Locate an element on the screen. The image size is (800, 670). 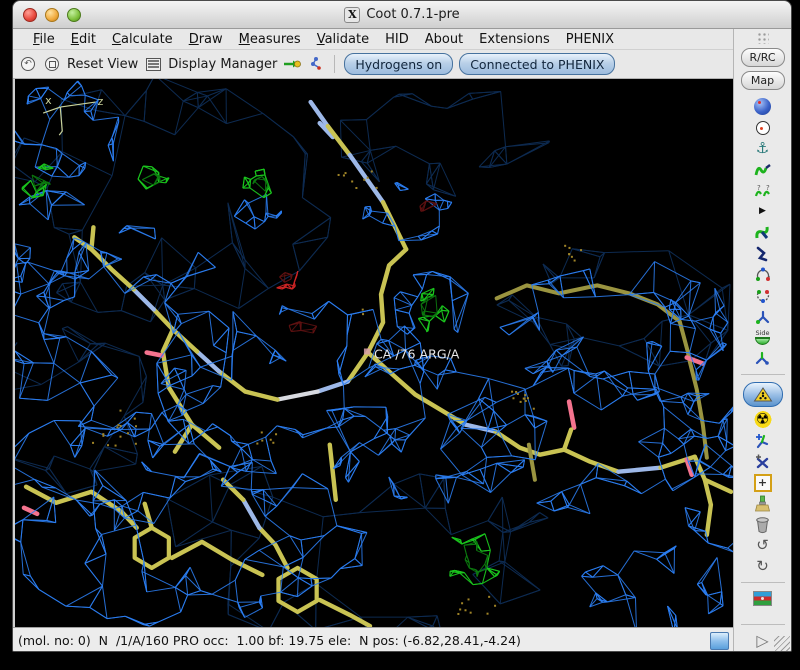
menu-draw: Draw is located at coordinates (206, 39).